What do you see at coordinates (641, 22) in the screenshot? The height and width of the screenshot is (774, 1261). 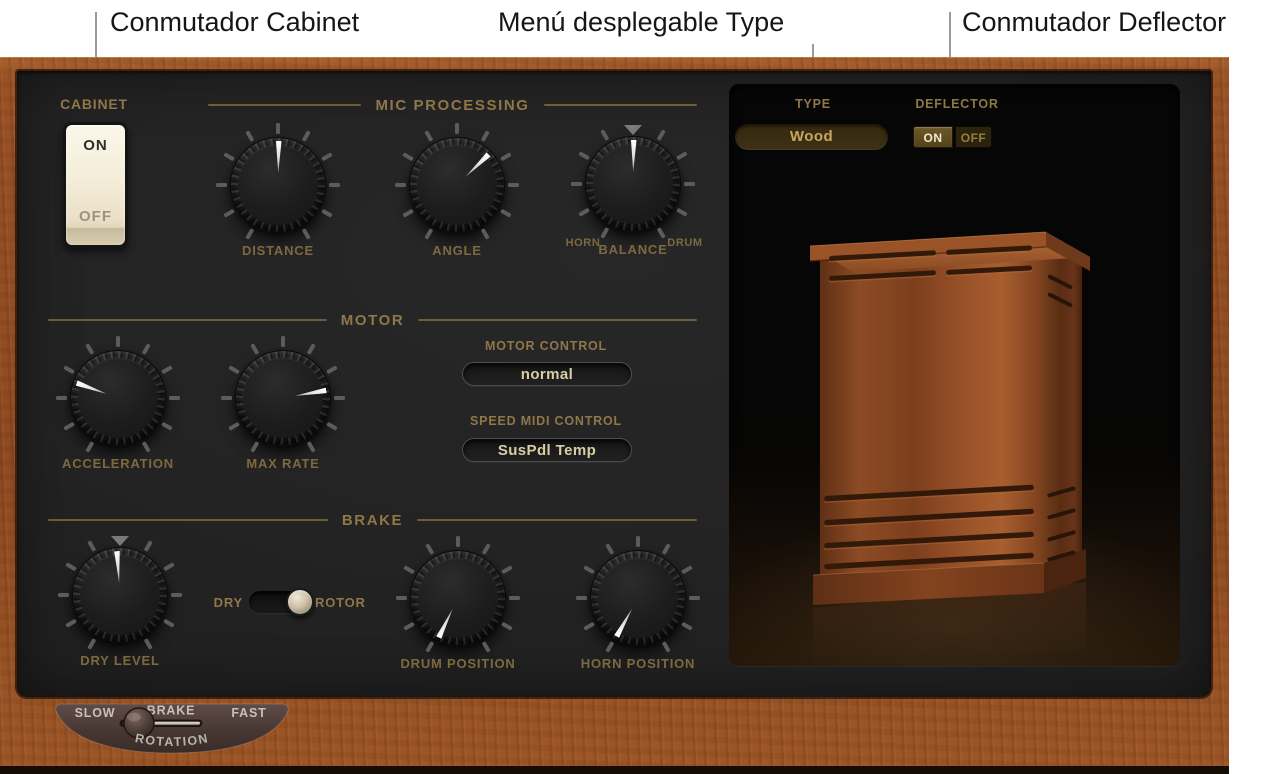 I see `annotation-type: Menú desplegable Type` at bounding box center [641, 22].